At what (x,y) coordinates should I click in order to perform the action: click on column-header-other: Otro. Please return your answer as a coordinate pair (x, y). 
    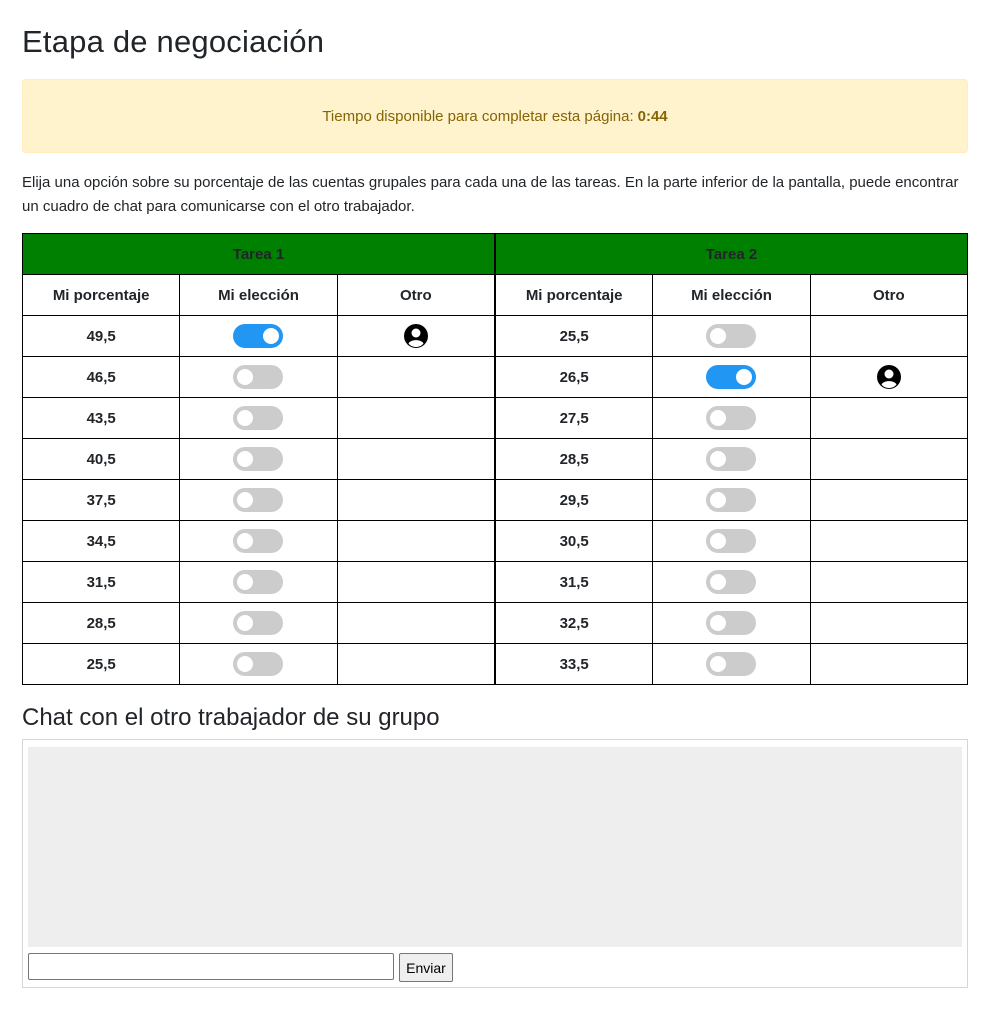
    Looking at the image, I should click on (889, 295).